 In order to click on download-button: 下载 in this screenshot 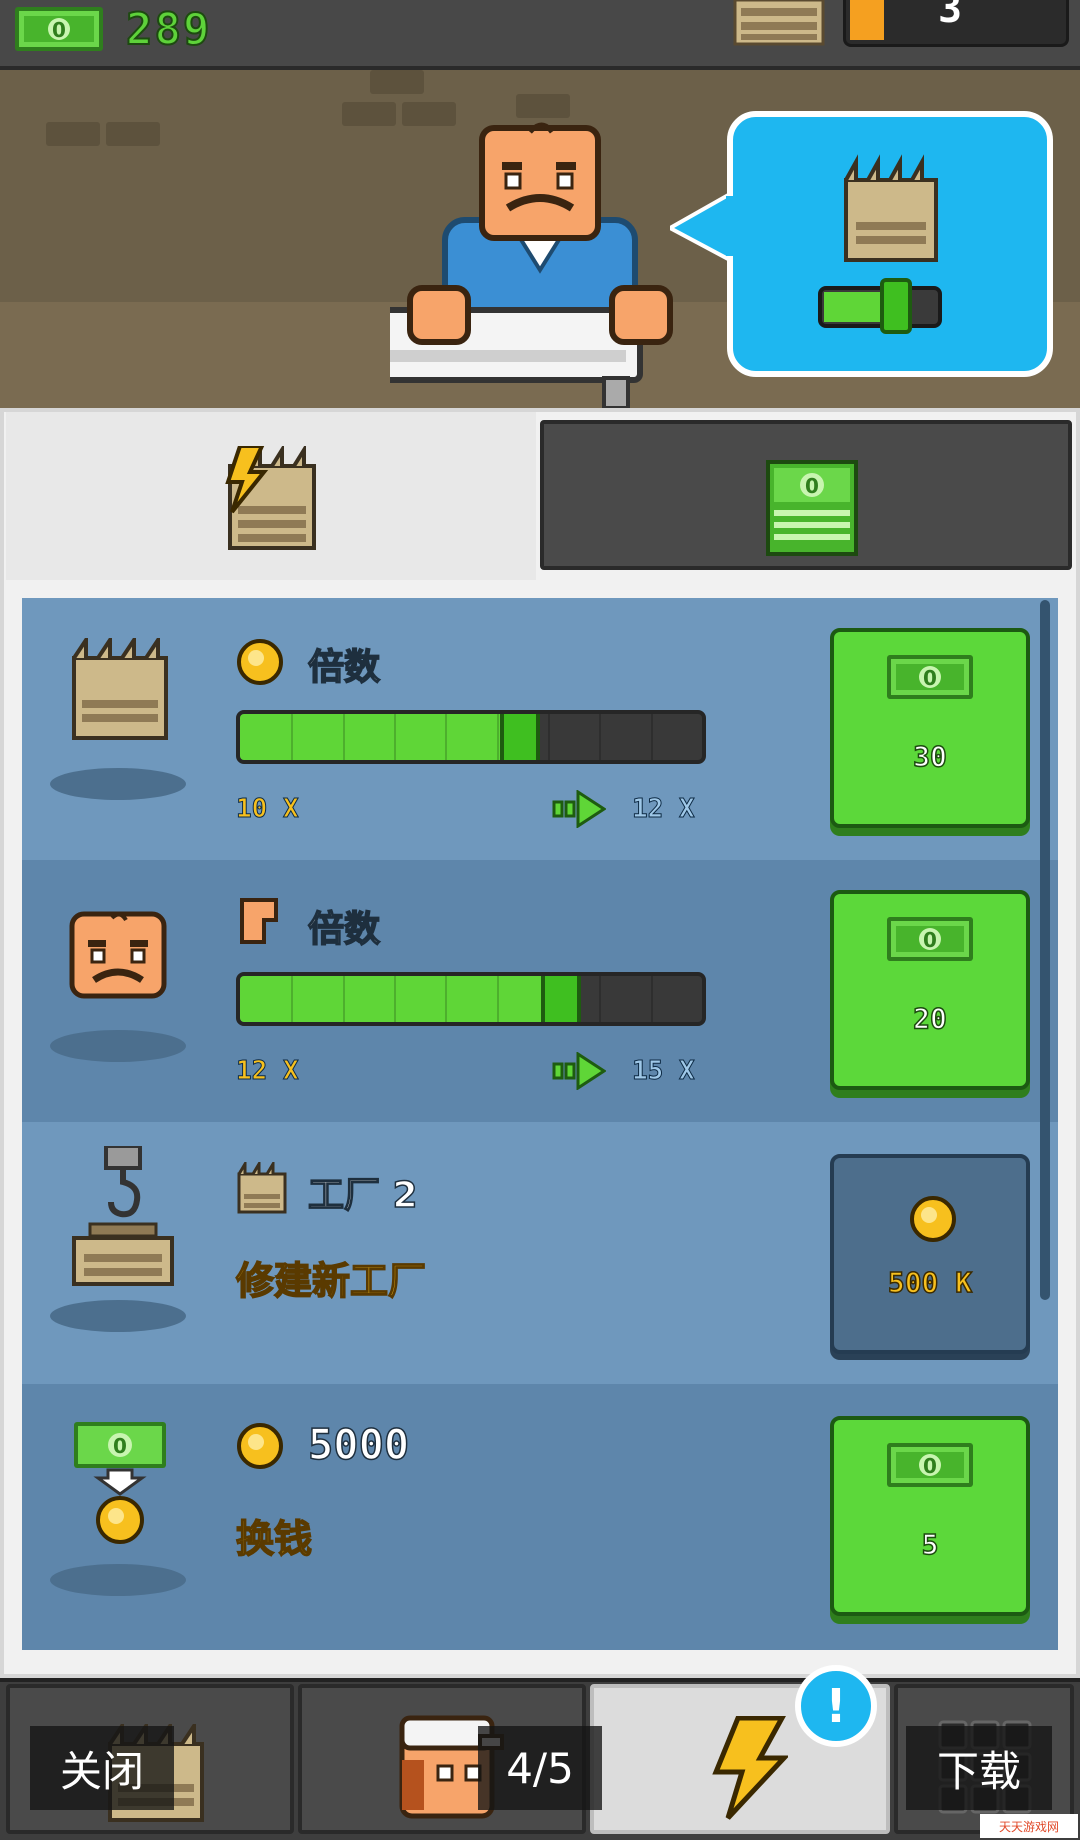, I will do `click(979, 1768)`.